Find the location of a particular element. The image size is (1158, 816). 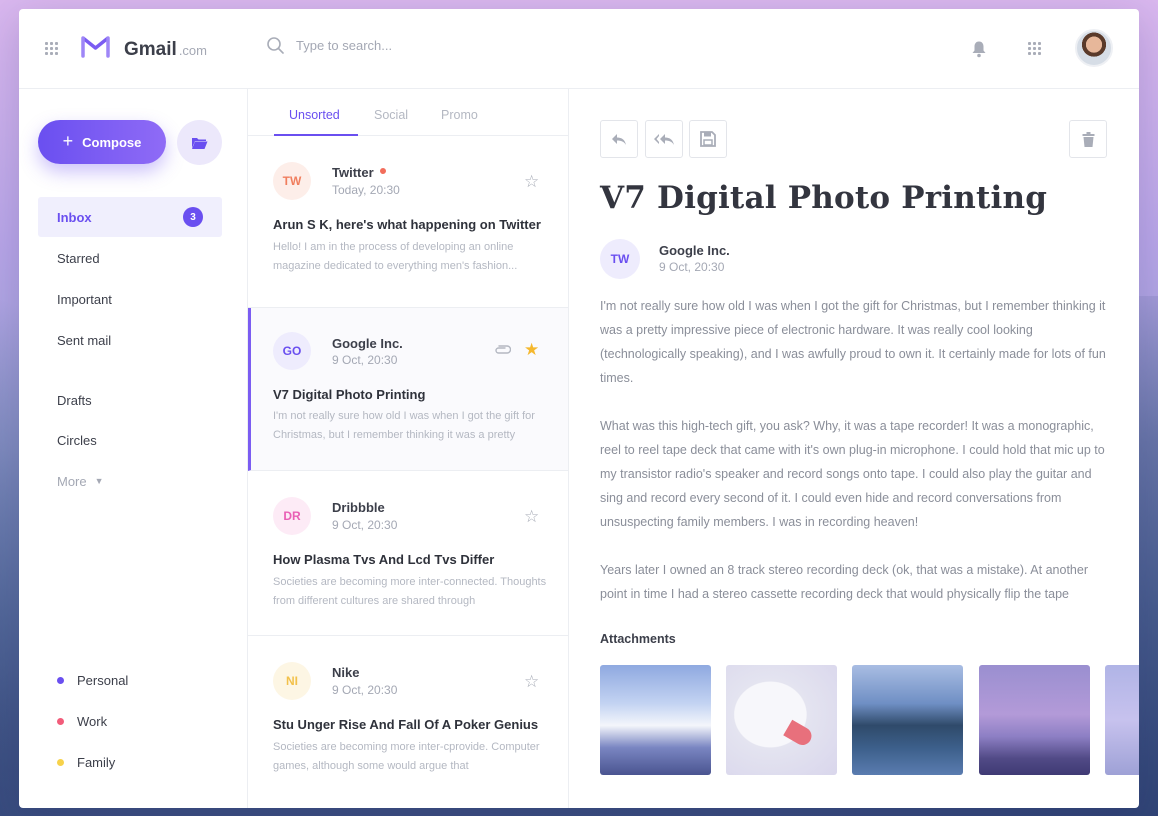

tab-unsorted: Unsorted is located at coordinates (314, 115).